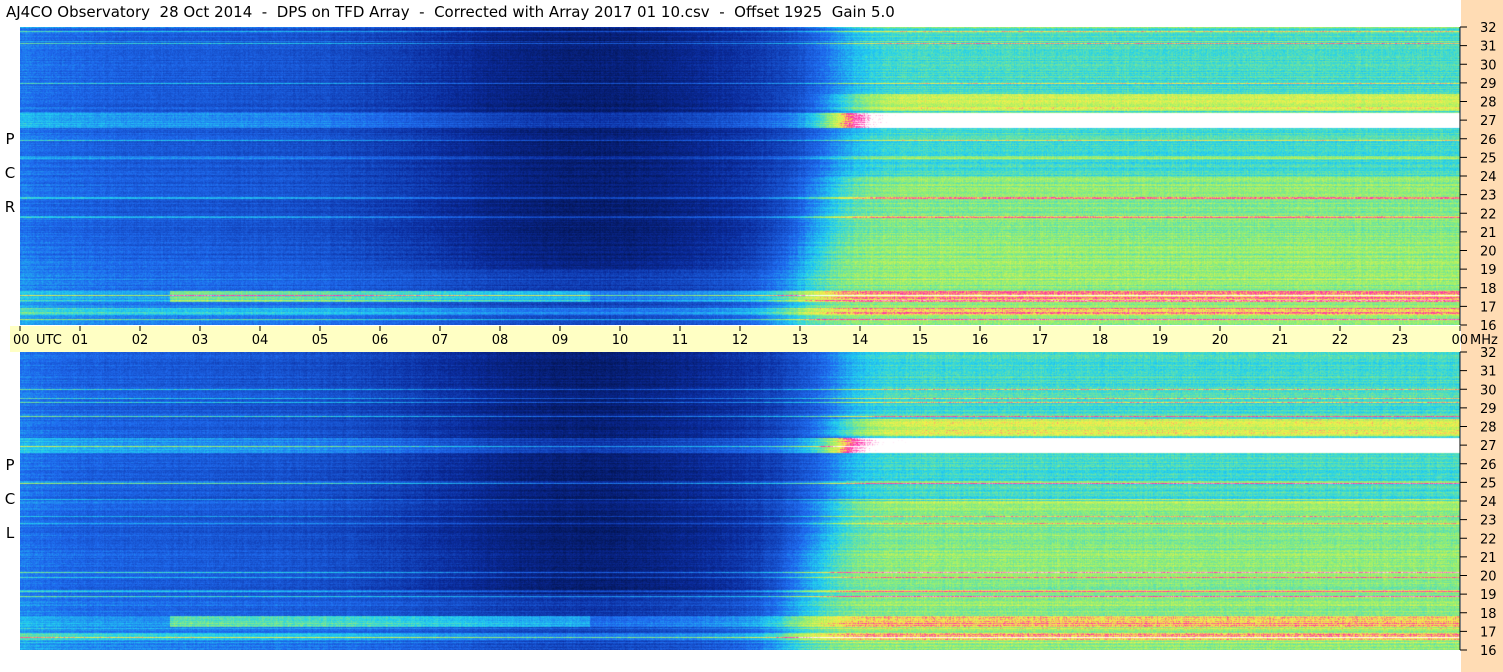 This screenshot has height=672, width=1503. I want to click on time-tick-label: 11, so click(680, 340).